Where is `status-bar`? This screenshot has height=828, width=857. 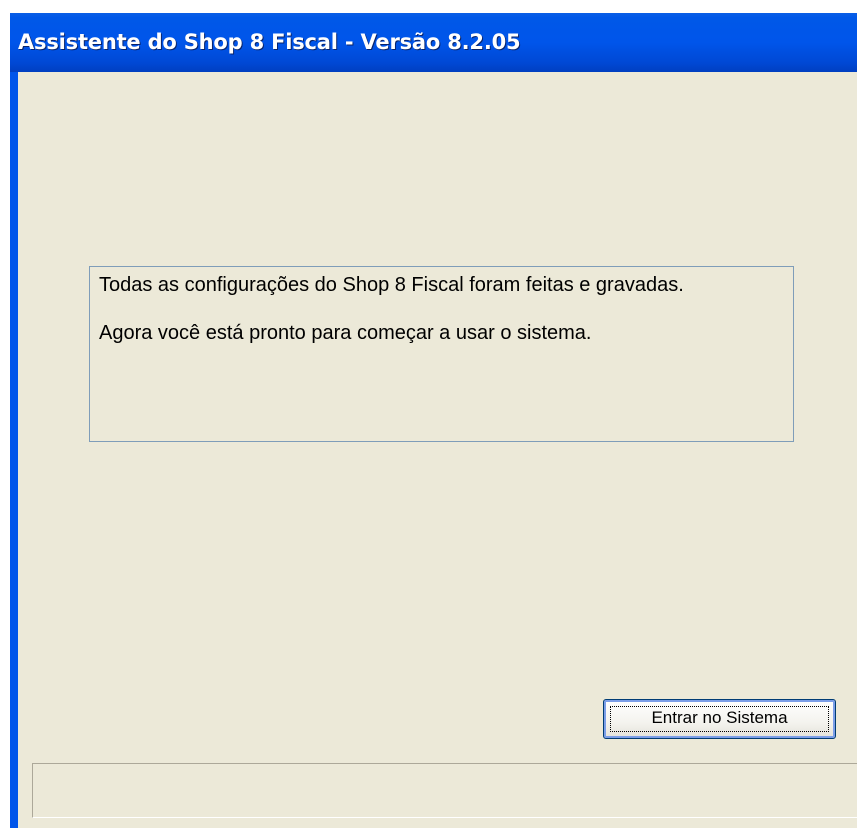
status-bar is located at coordinates (444, 790).